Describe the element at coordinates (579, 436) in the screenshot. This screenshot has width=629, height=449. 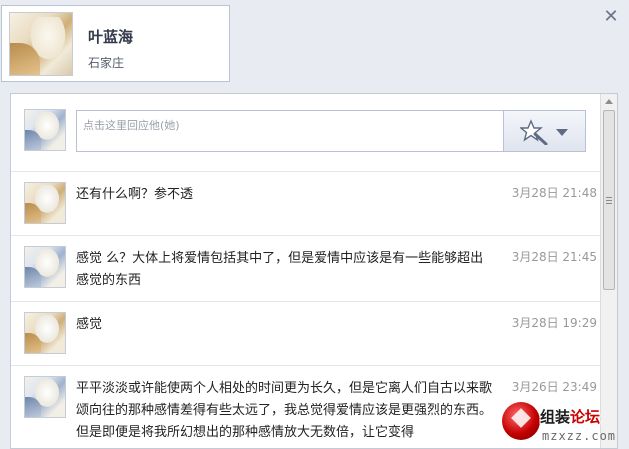
I see `watermark-site: mzxzz.com` at that location.